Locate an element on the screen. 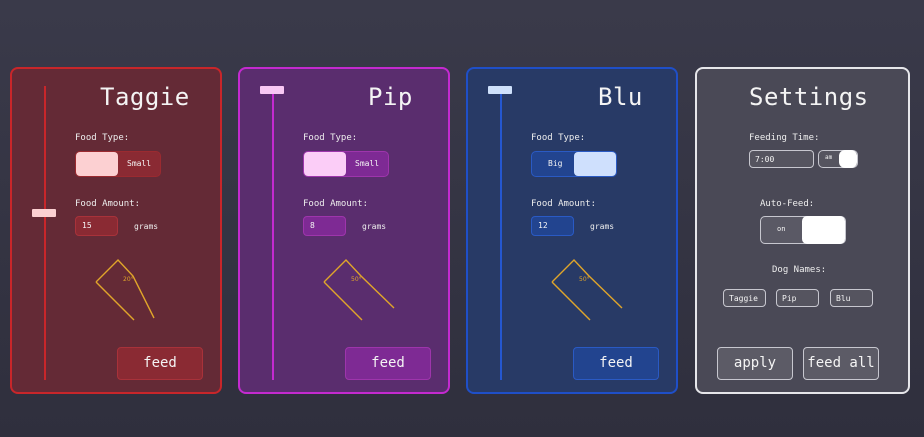  dog-name-title: Blu is located at coordinates (620, 97).